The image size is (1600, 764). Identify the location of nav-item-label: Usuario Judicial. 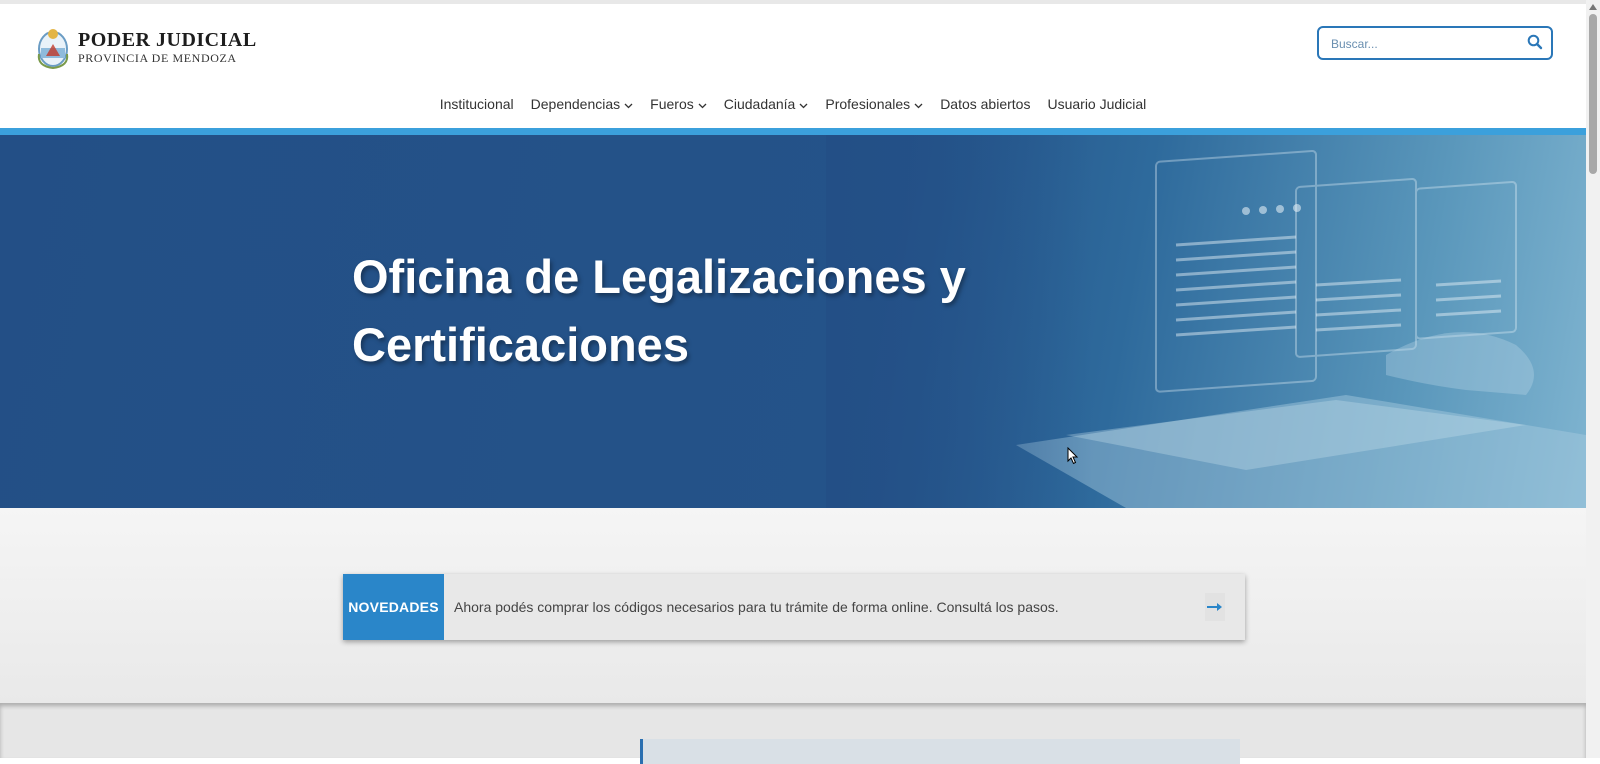
(1097, 104).